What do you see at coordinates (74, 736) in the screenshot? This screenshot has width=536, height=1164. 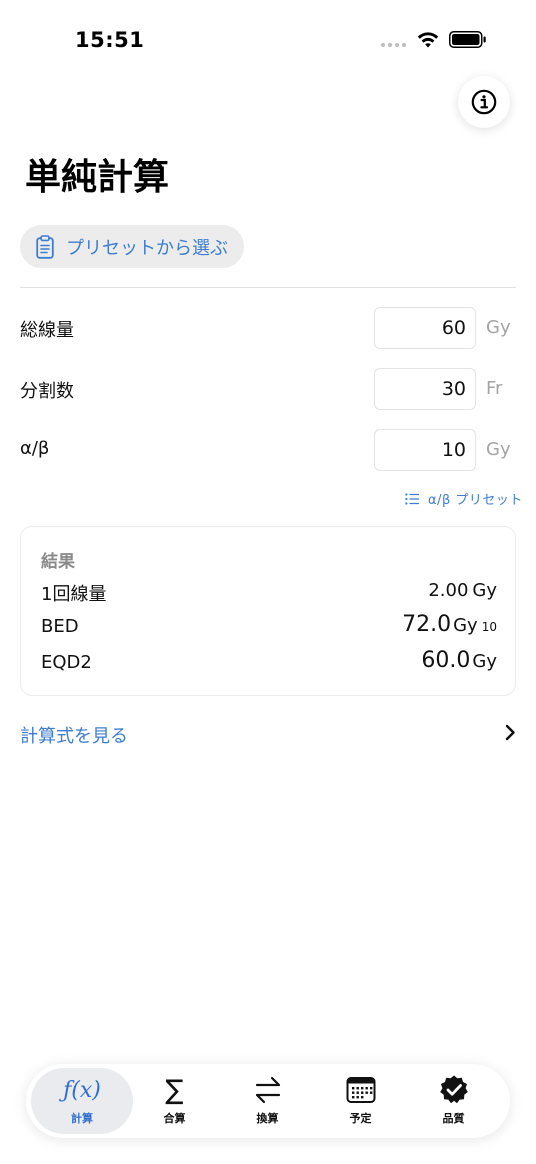 I see `view-formula-label: 計算式を見る` at bounding box center [74, 736].